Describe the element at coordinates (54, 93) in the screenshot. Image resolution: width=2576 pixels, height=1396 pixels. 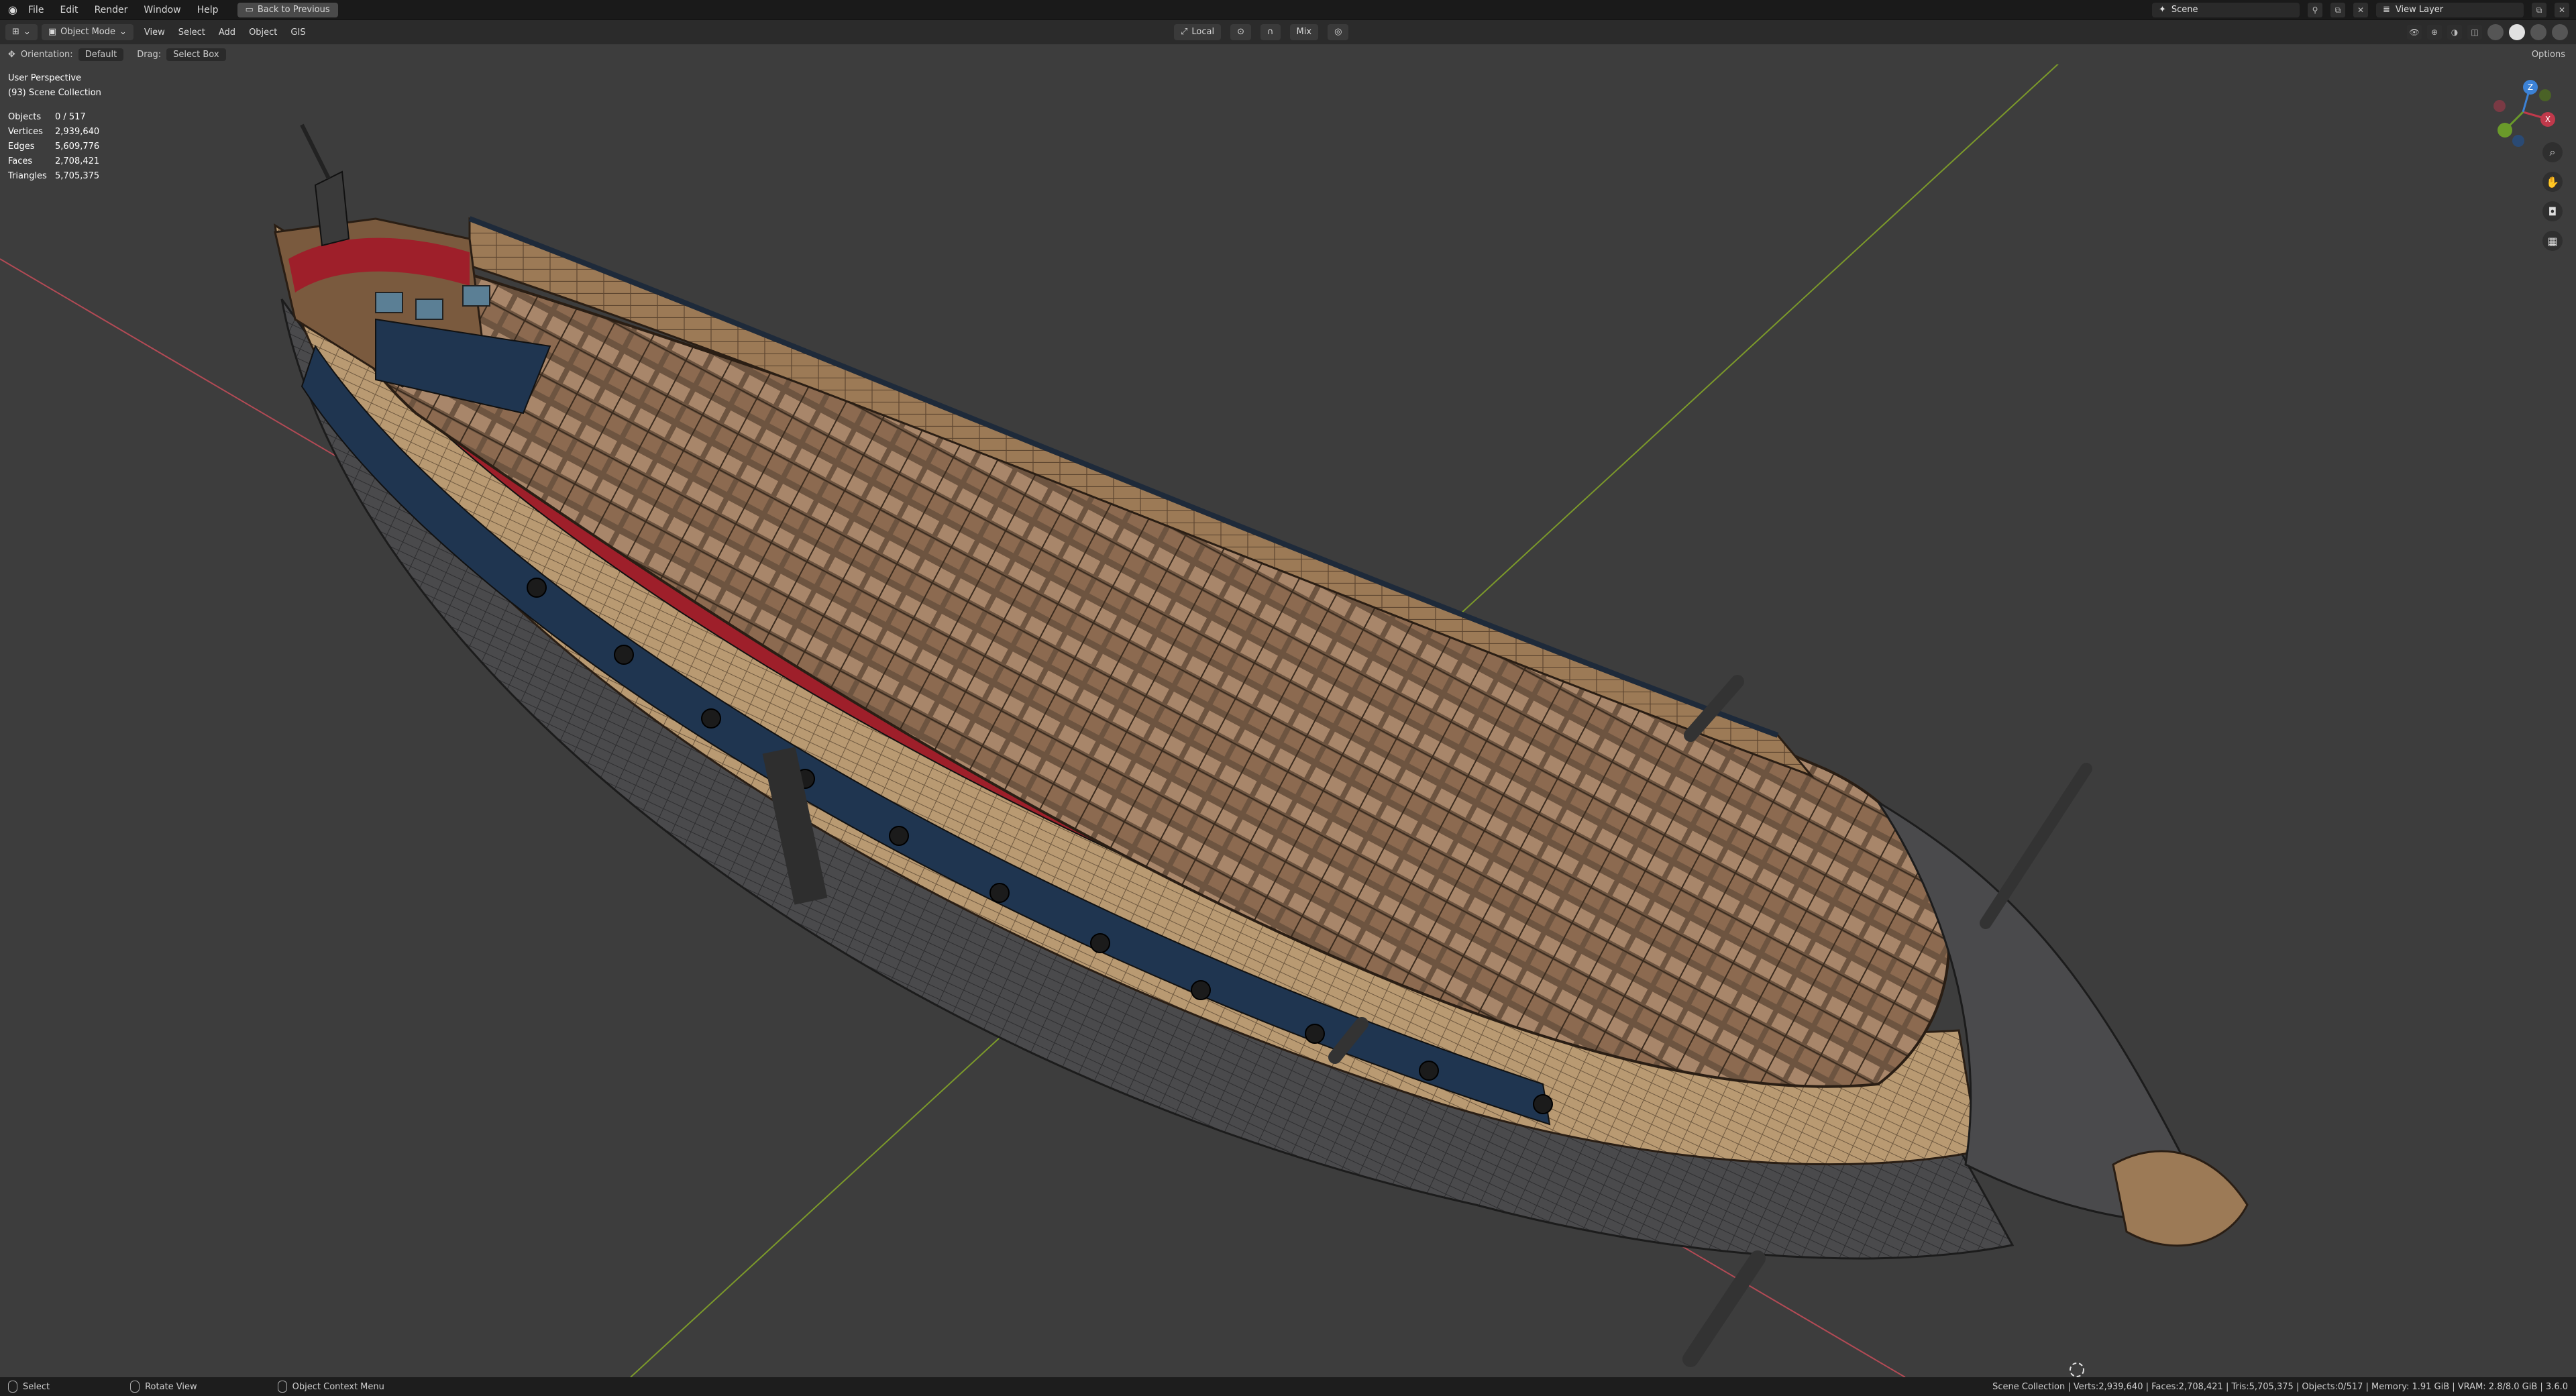
I see `collection-name: (93) Scene Collection` at that location.